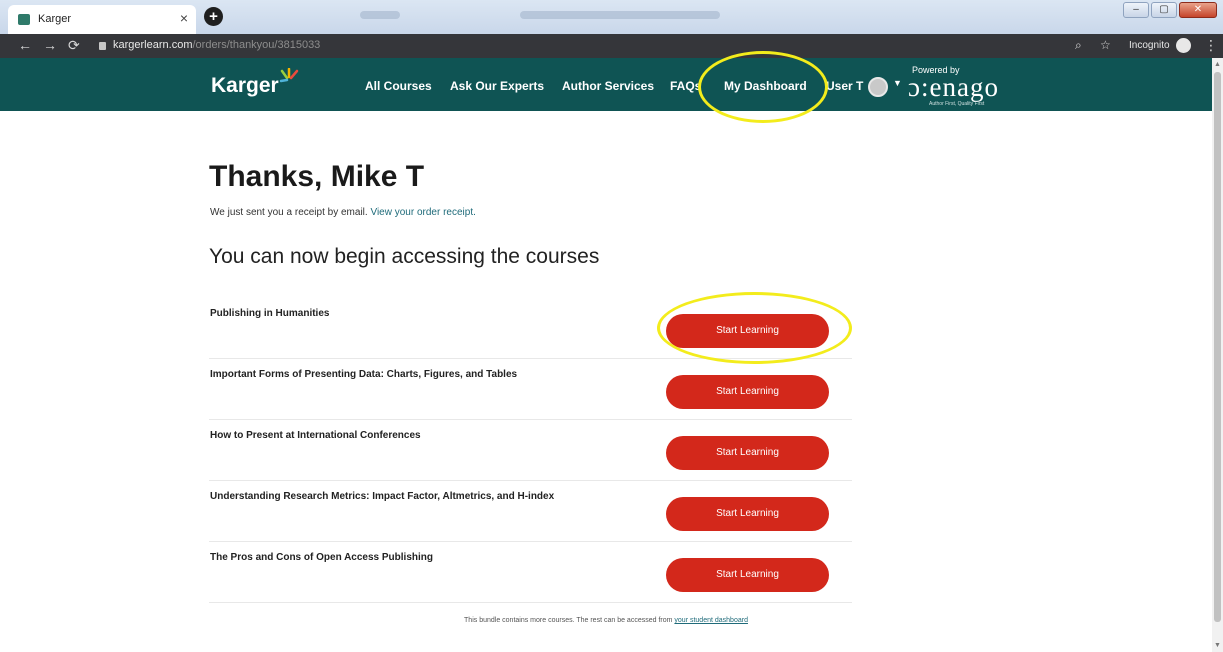  I want to click on tab-title: Karger, so click(55, 19).